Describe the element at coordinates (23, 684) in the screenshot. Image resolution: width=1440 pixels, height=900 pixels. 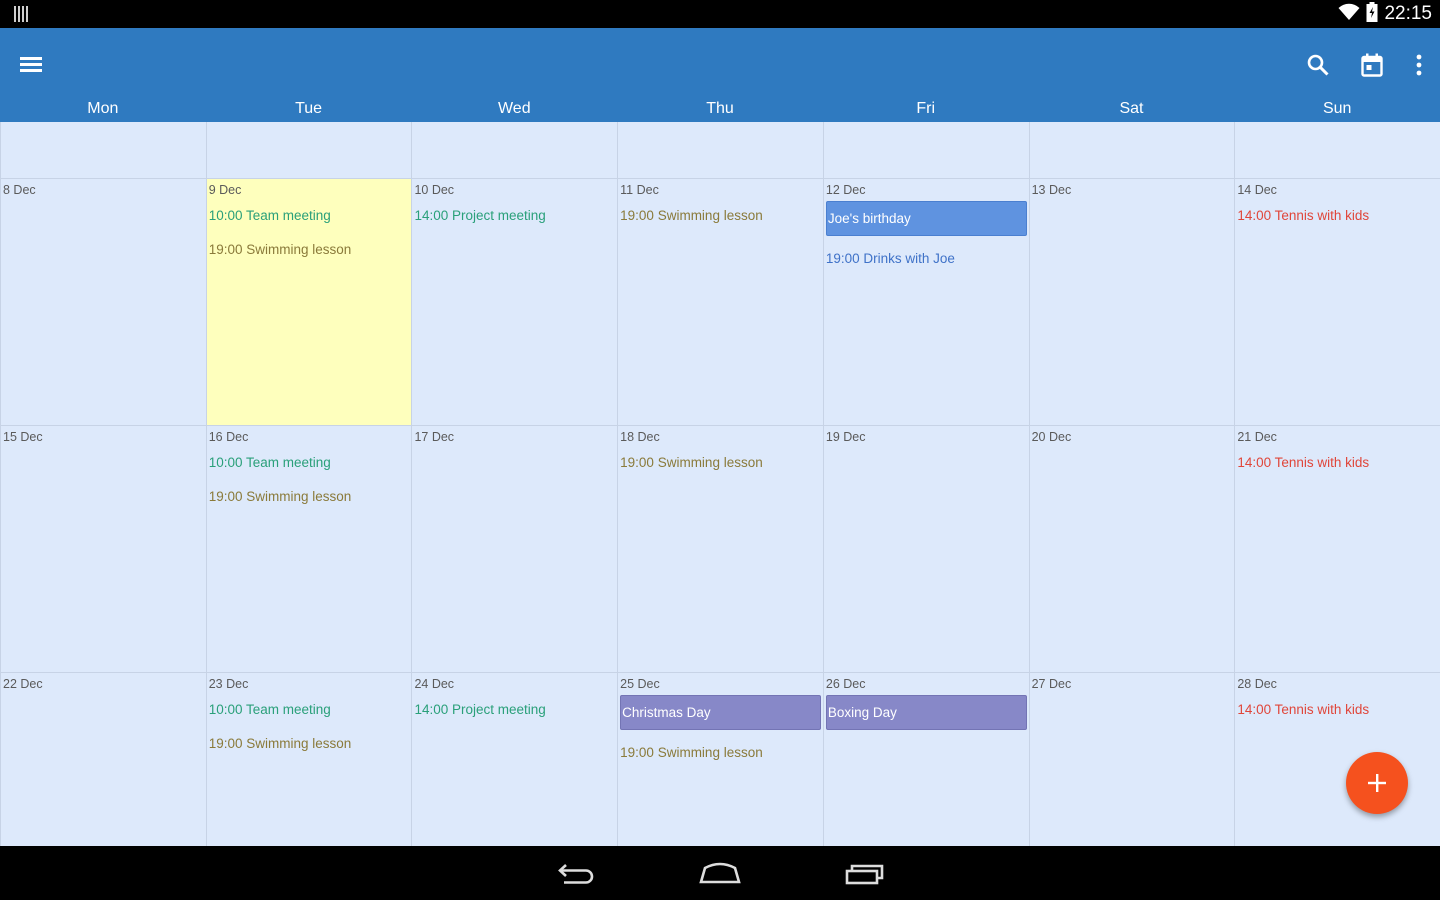
I see `day-date-label: 22 Dec` at that location.